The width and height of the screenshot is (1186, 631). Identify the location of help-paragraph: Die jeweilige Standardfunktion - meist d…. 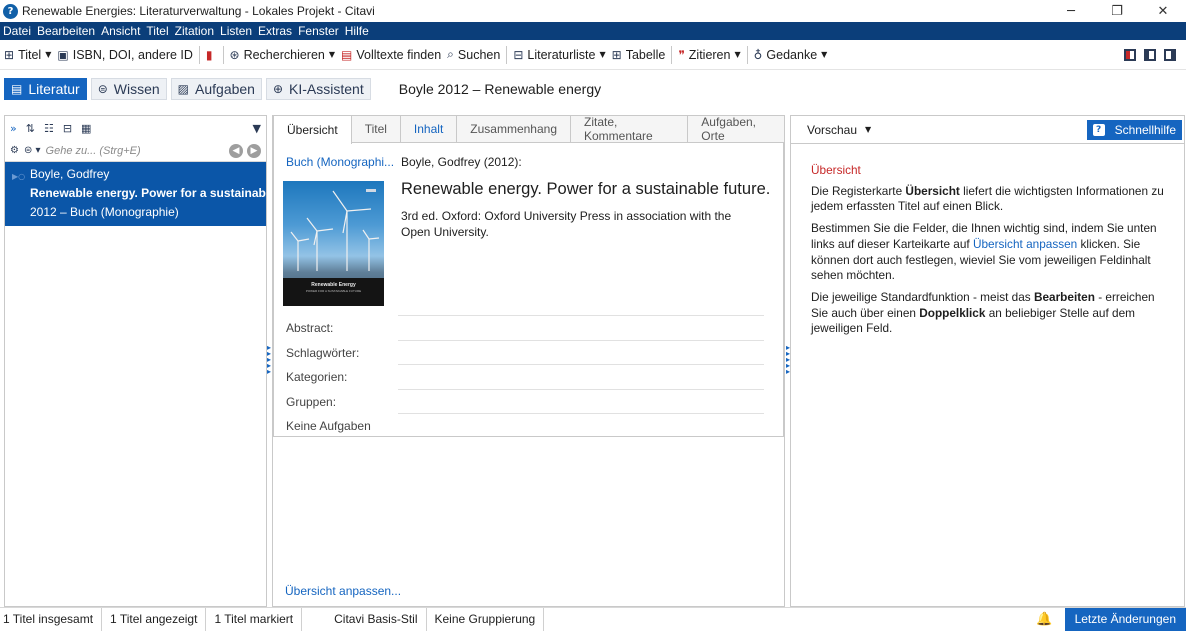
(991, 313).